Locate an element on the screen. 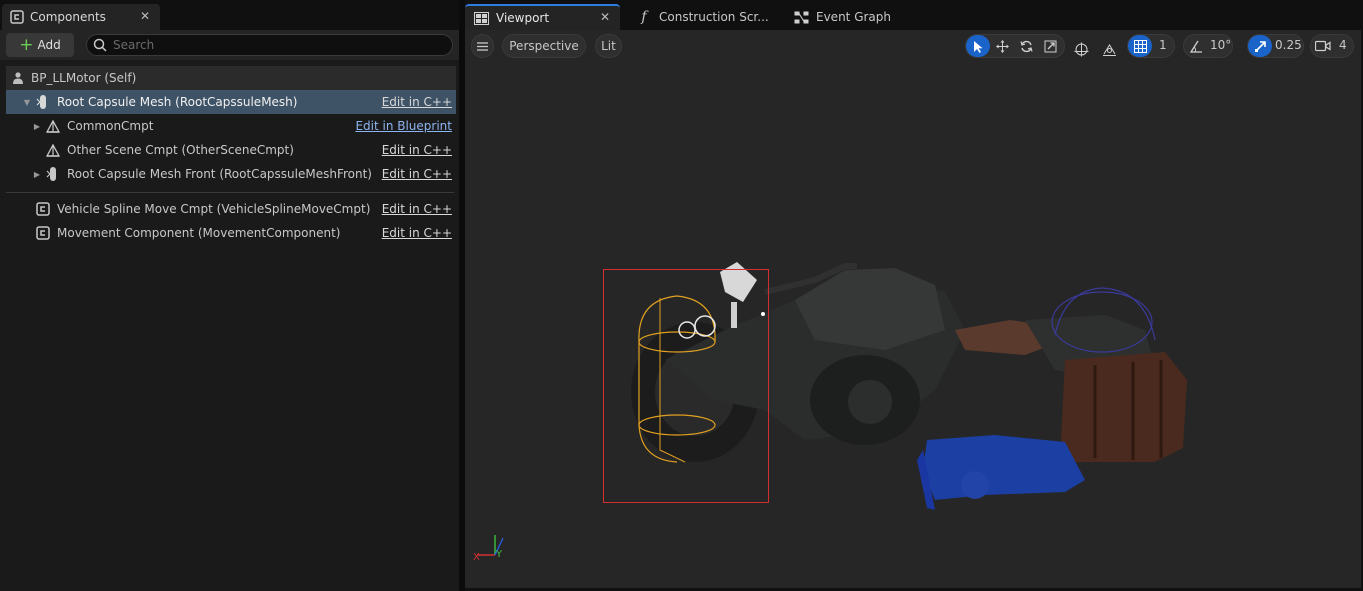 Image resolution: width=1363 pixels, height=591 pixels. viewport-icon is located at coordinates (481, 18).